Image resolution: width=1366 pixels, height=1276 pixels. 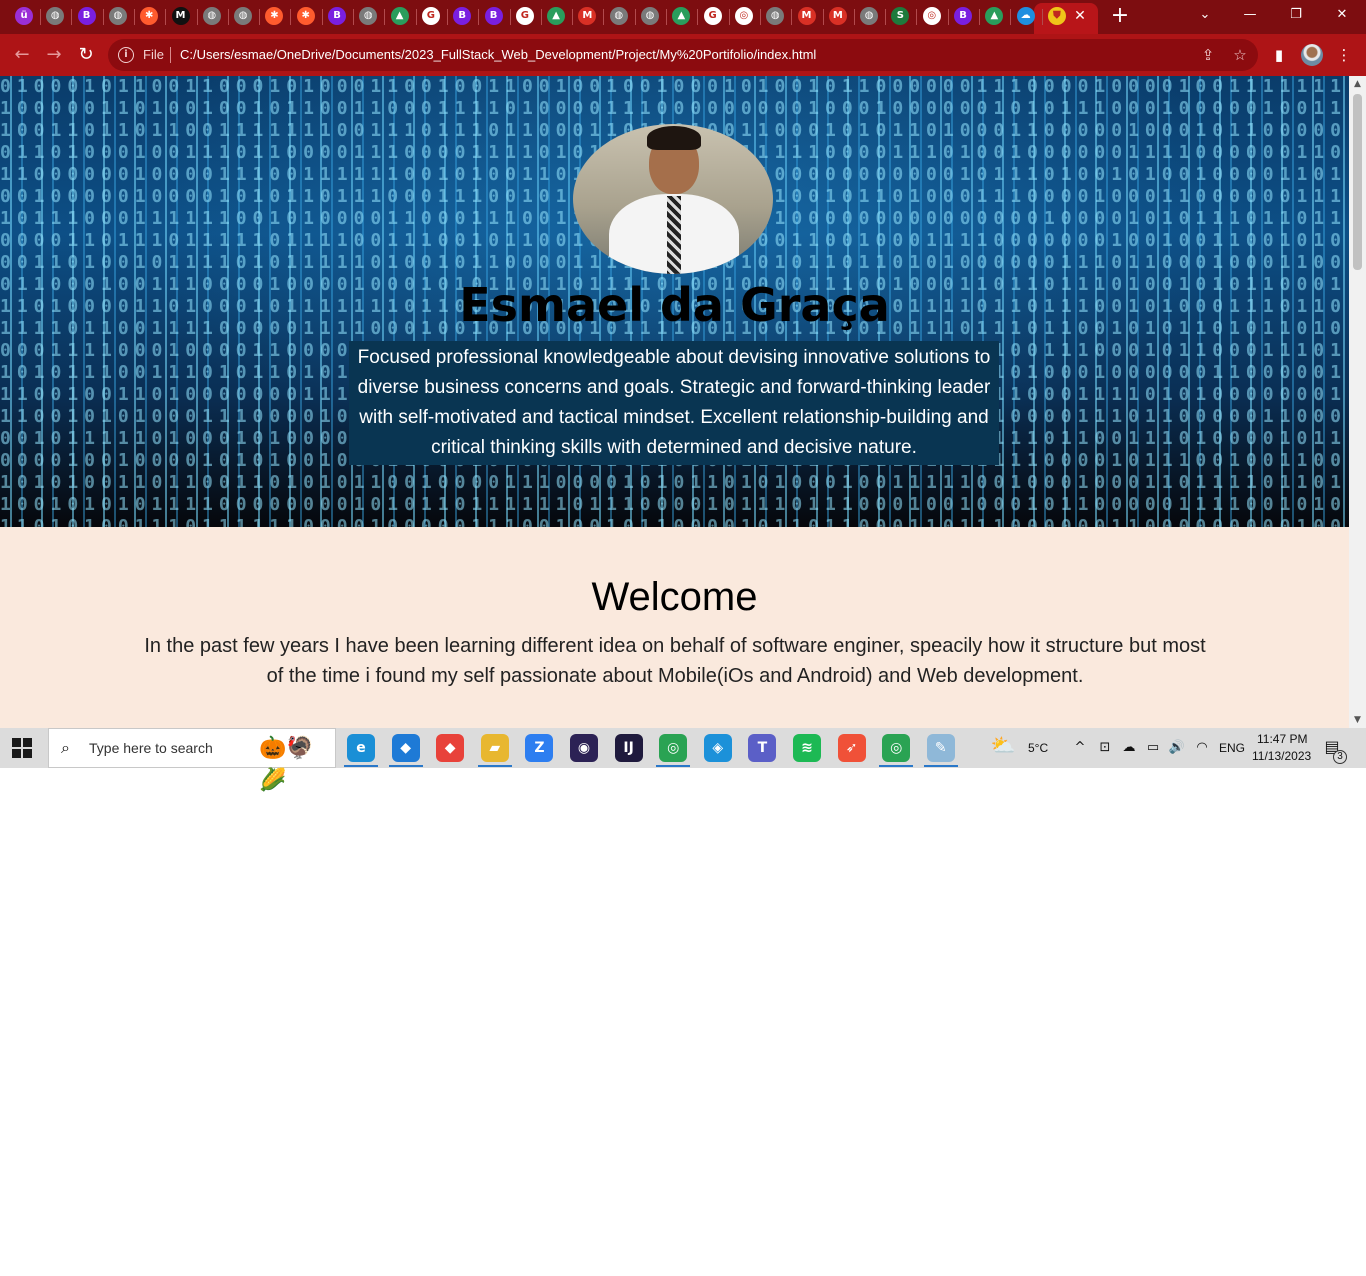 What do you see at coordinates (1056, 16) in the screenshot?
I see `shield-icon: ⛊` at bounding box center [1056, 16].